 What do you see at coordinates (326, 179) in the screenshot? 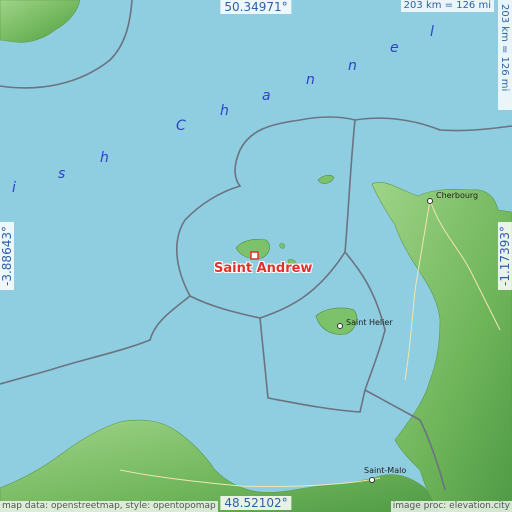
I see `island-alderney` at bounding box center [326, 179].